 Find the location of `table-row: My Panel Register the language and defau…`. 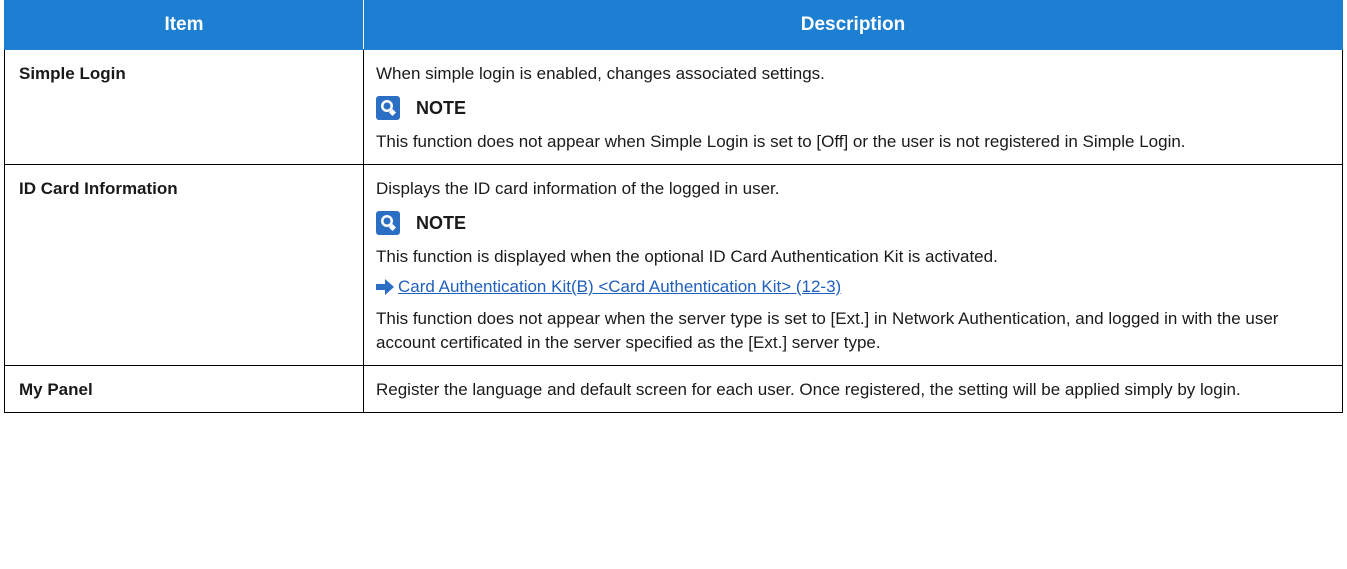

table-row: My Panel Register the language and defau… is located at coordinates (673, 389).